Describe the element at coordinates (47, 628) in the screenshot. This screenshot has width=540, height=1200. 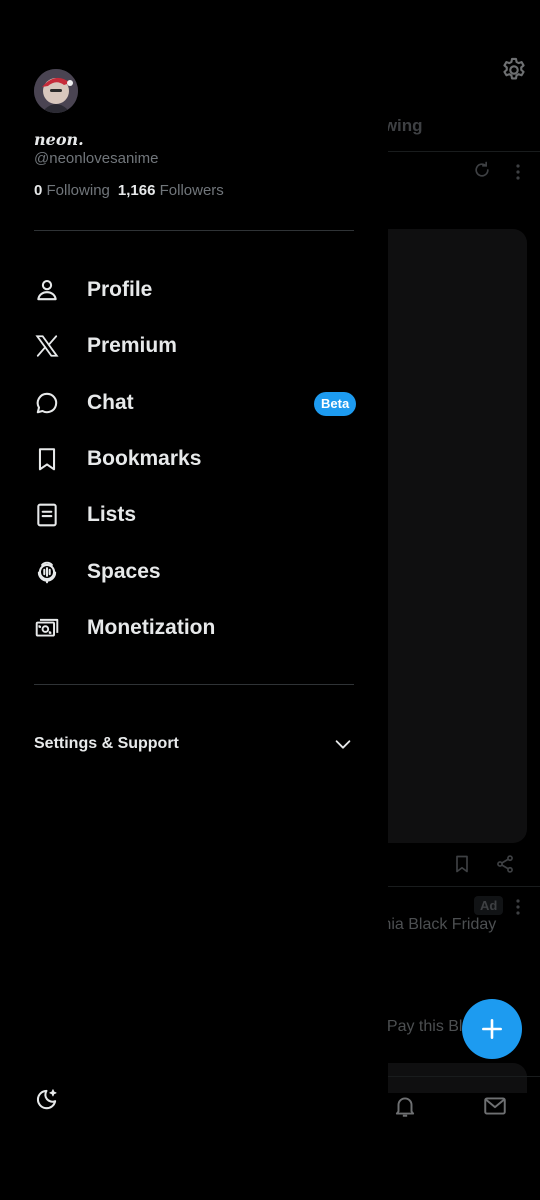
I see `money-icon` at that location.